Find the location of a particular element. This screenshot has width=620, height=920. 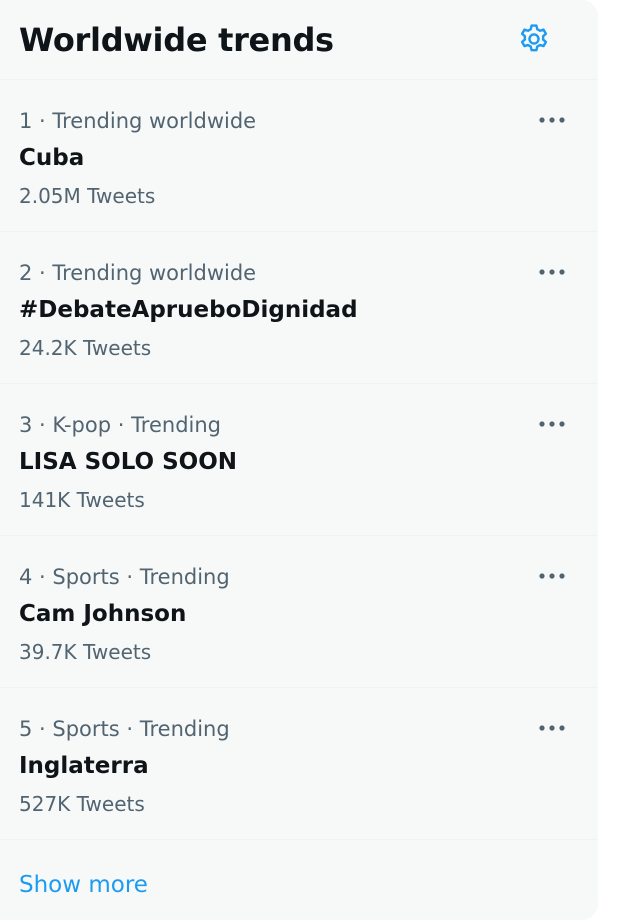

trends-header: Worldwide trends is located at coordinates (299, 40).